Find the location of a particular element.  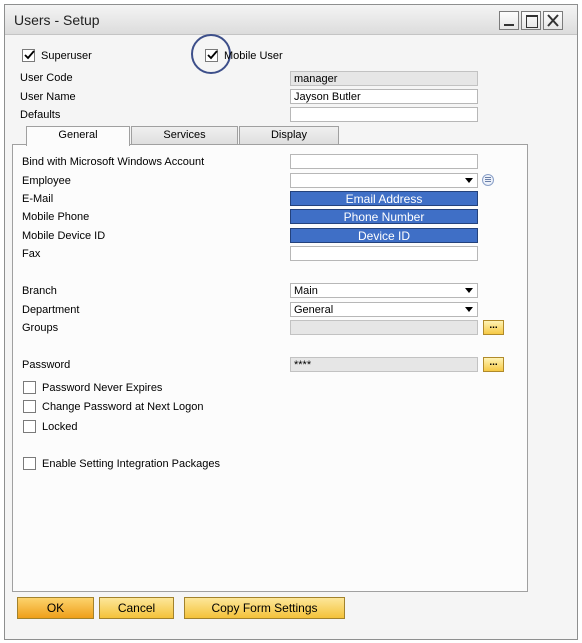

employee-link-icon is located at coordinates (488, 180).